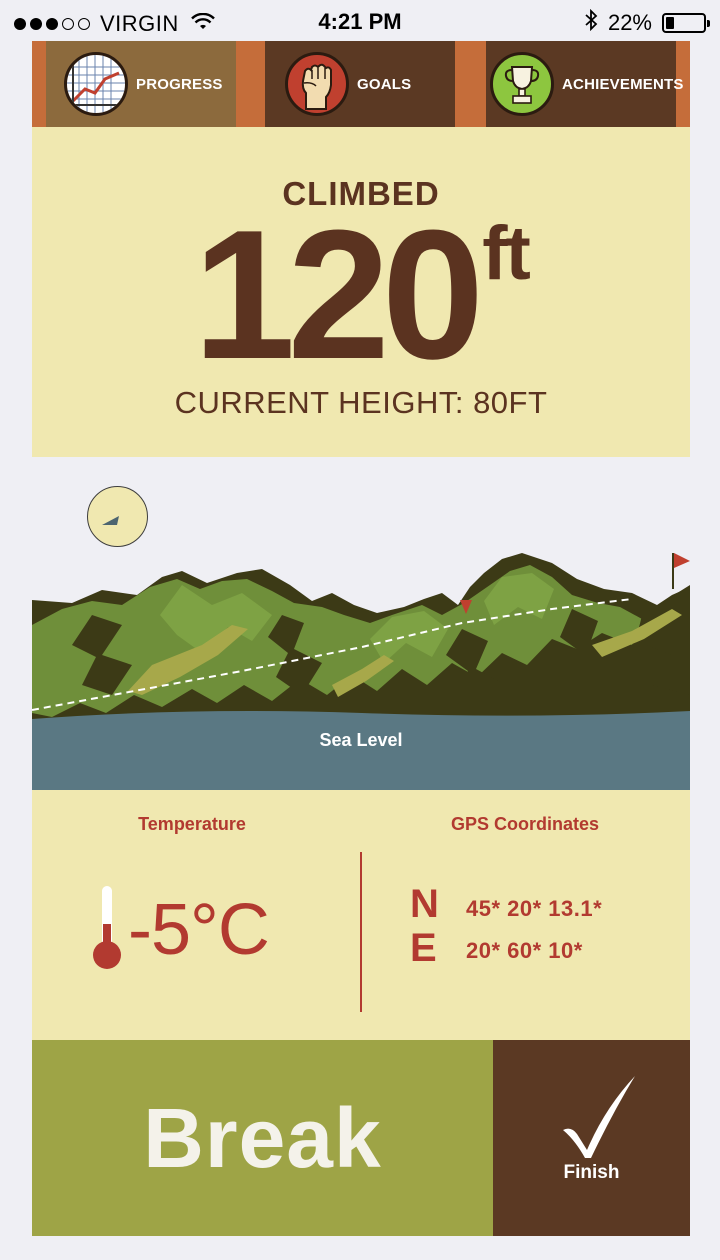  What do you see at coordinates (522, 84) in the screenshot?
I see `trophy-icon` at bounding box center [522, 84].